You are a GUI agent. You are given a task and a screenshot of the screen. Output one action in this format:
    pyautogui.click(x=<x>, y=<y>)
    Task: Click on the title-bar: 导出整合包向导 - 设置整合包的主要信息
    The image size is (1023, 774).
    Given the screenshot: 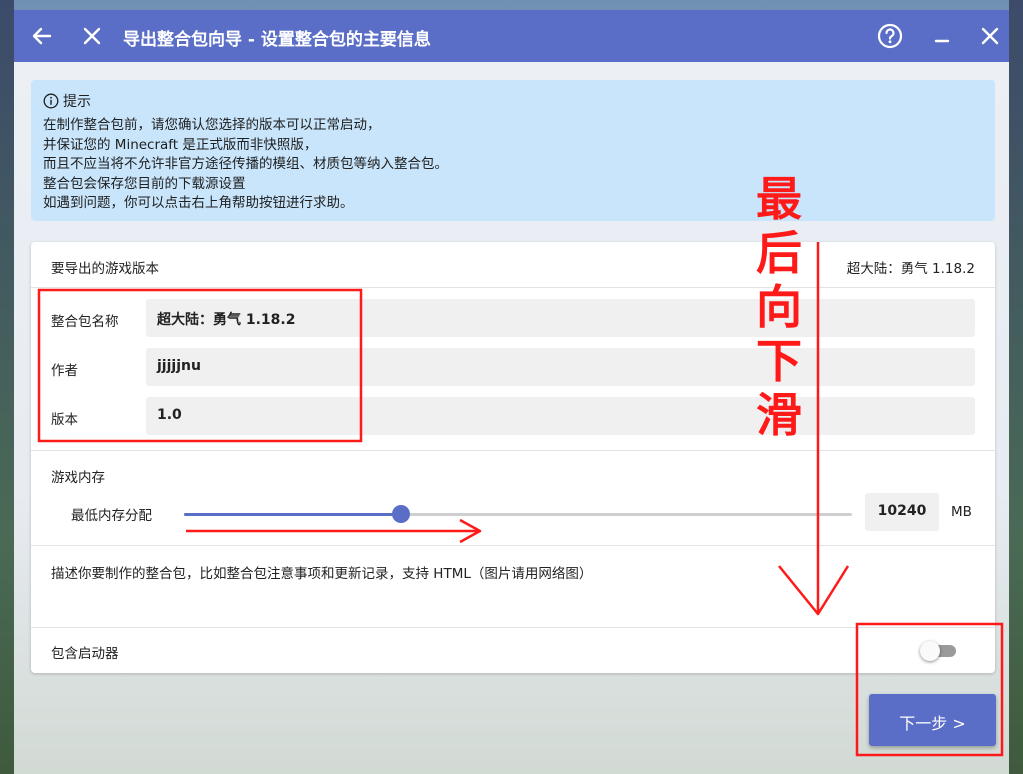 What is the action you would take?
    pyautogui.click(x=511, y=36)
    